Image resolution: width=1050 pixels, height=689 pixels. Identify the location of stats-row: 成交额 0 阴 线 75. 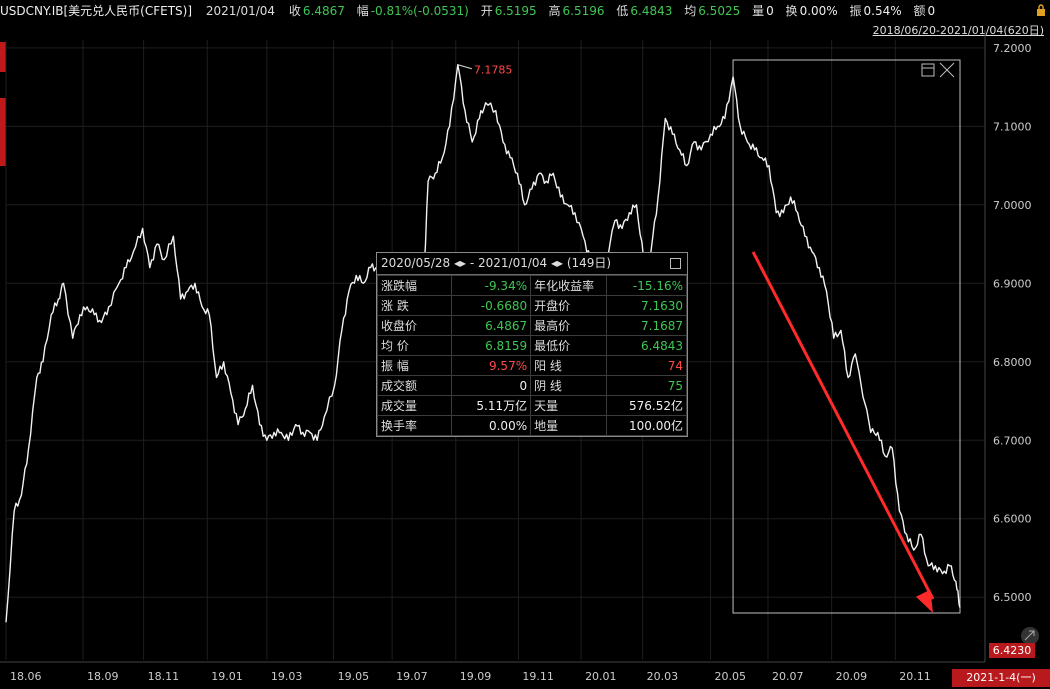
(532, 385).